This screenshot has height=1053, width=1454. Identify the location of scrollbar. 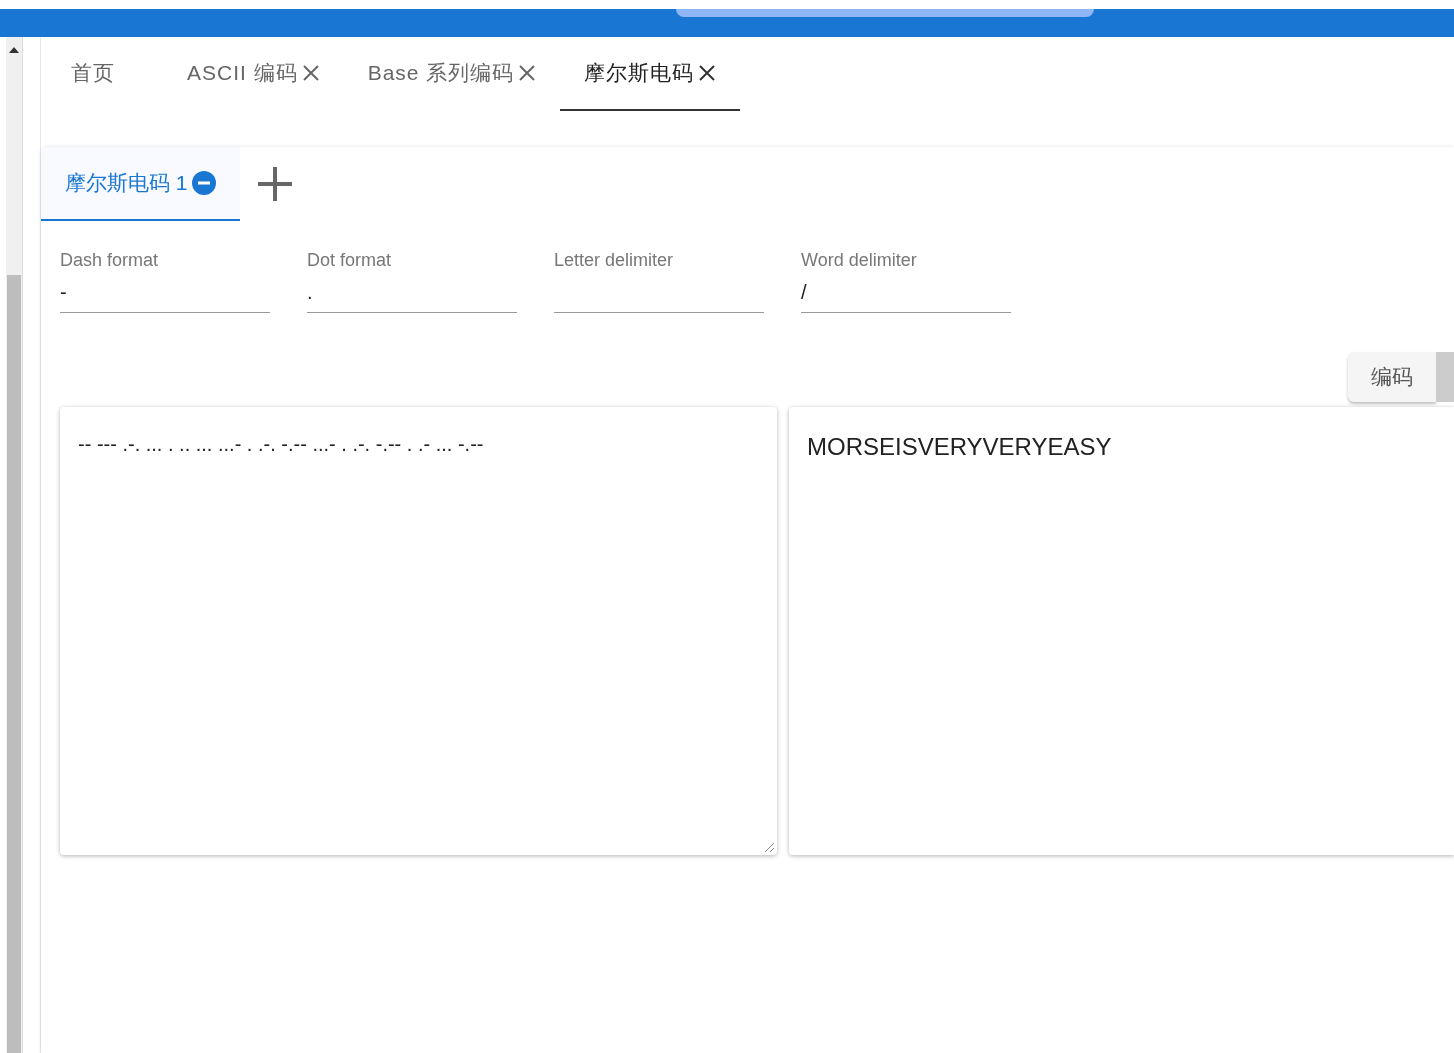
(14, 545).